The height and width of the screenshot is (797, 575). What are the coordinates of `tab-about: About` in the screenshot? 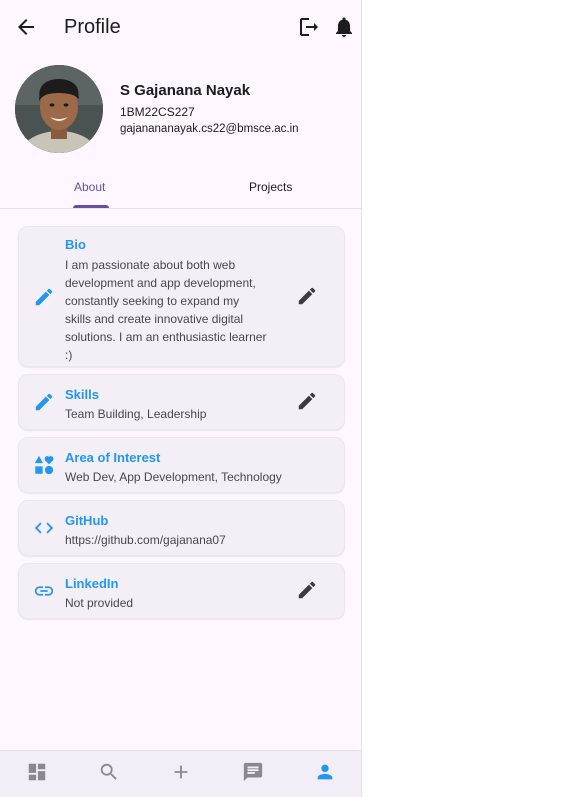 It's located at (89, 187).